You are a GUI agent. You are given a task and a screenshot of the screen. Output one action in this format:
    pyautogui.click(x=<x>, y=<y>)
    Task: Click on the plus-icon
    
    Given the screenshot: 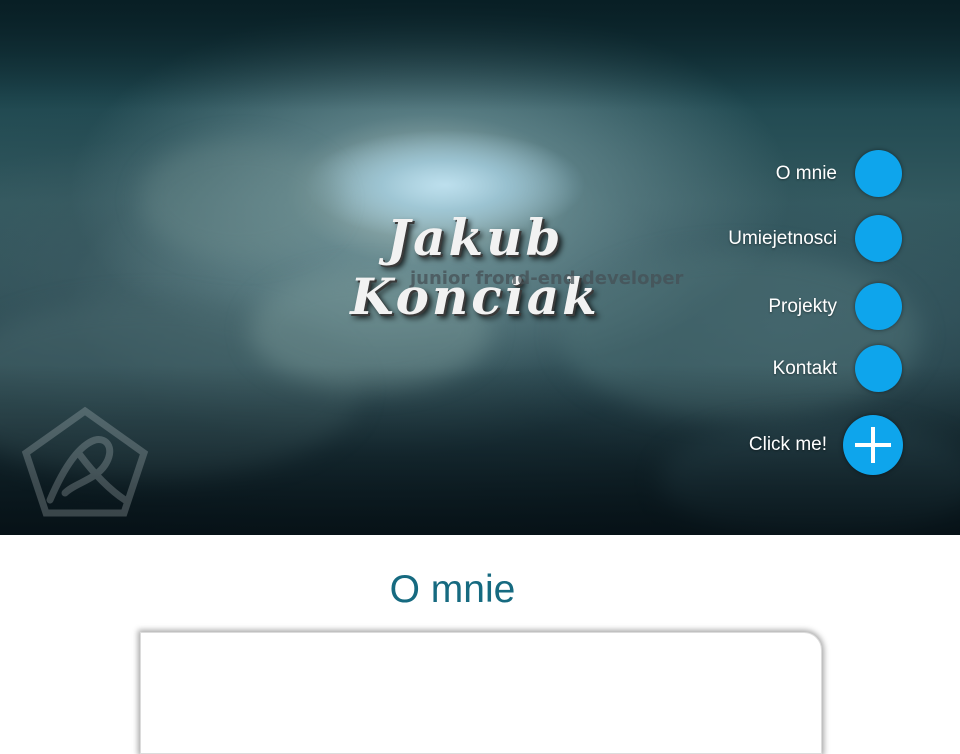 What is the action you would take?
    pyautogui.click(x=873, y=445)
    